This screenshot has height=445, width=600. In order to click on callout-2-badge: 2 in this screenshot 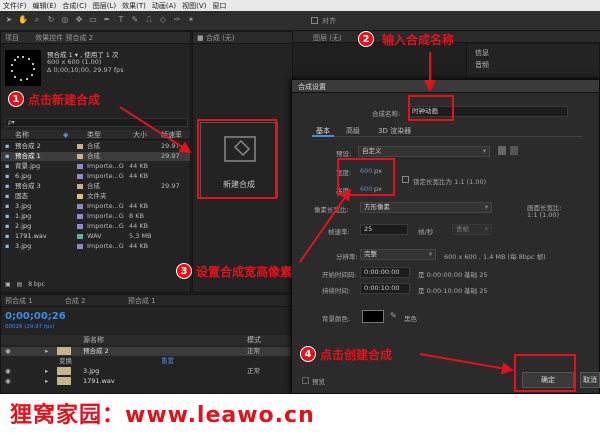, I will do `click(366, 39)`.